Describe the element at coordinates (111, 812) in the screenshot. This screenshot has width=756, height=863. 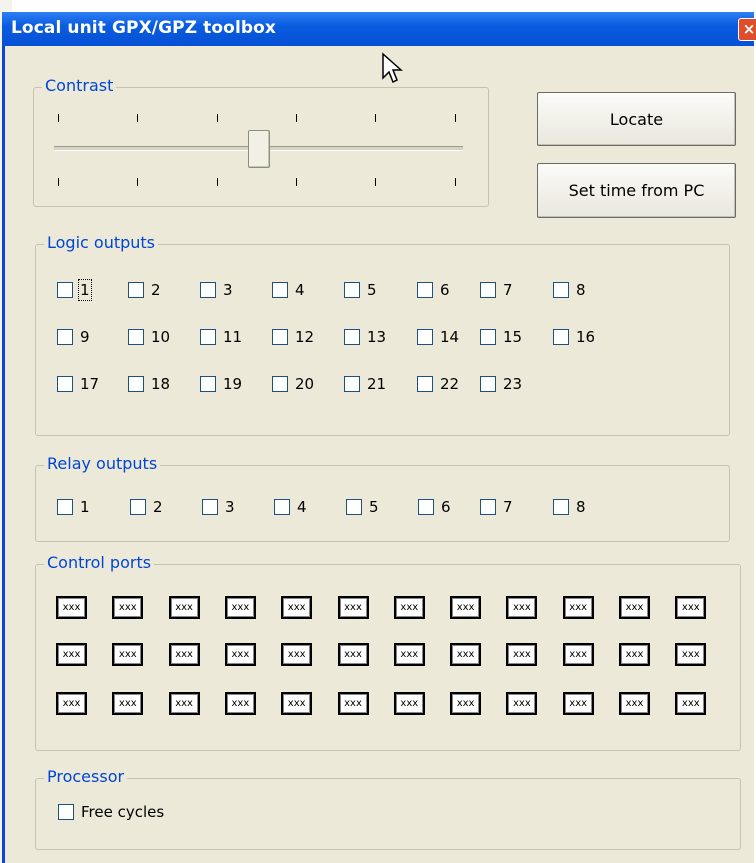
I see `free-cycles-checkbox: Free cycles` at that location.